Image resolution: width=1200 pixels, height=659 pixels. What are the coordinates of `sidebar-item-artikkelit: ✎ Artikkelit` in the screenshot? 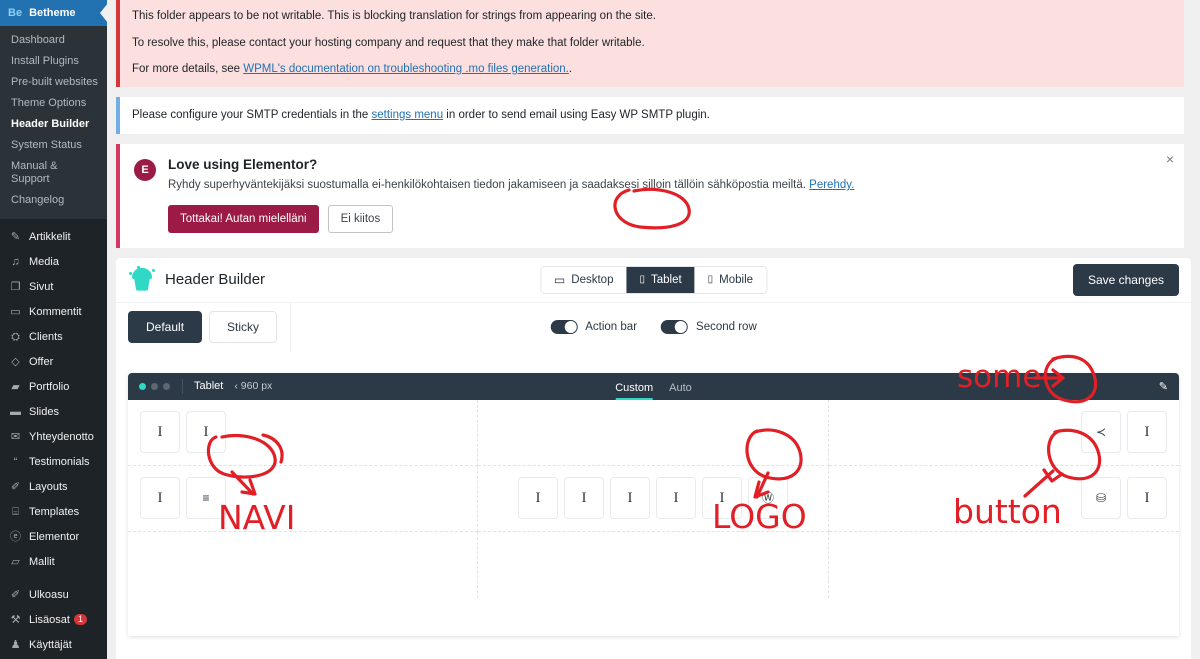 It's located at (53, 237).